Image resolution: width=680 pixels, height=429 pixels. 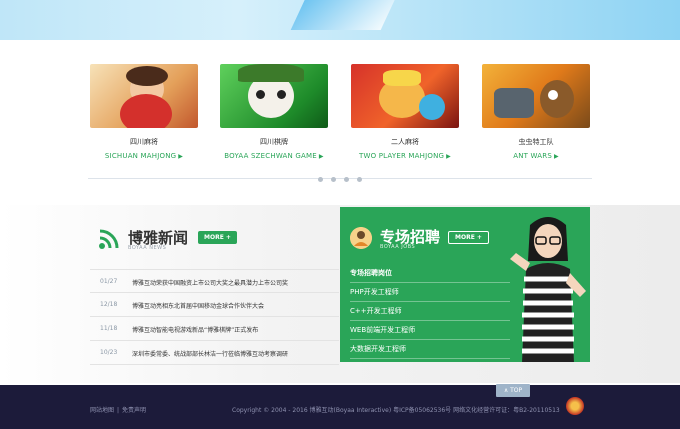 I want to click on game-link: TWO PLAYER MAHJONG ▶, so click(x=405, y=156).